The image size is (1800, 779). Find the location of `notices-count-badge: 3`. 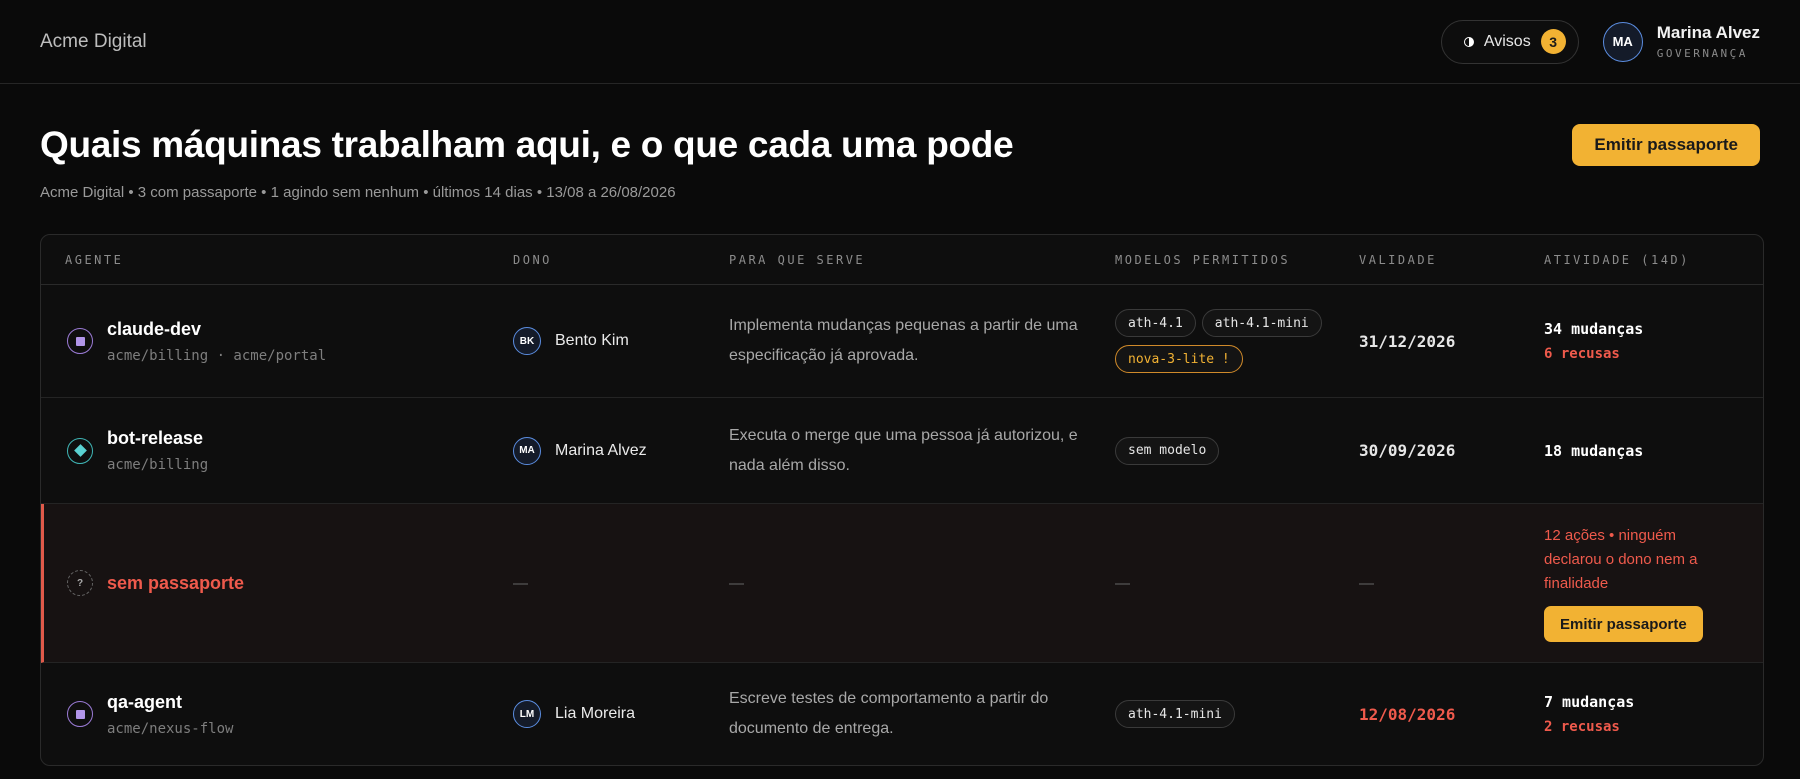

notices-count-badge: 3 is located at coordinates (1553, 41).